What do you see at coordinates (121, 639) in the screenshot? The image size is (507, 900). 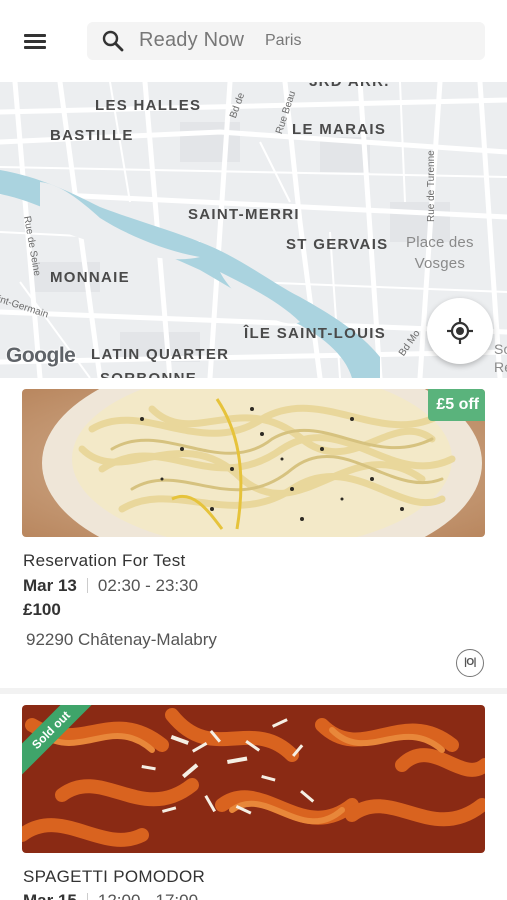 I see `listing-address: 92290 Châtenay-Malabry` at bounding box center [121, 639].